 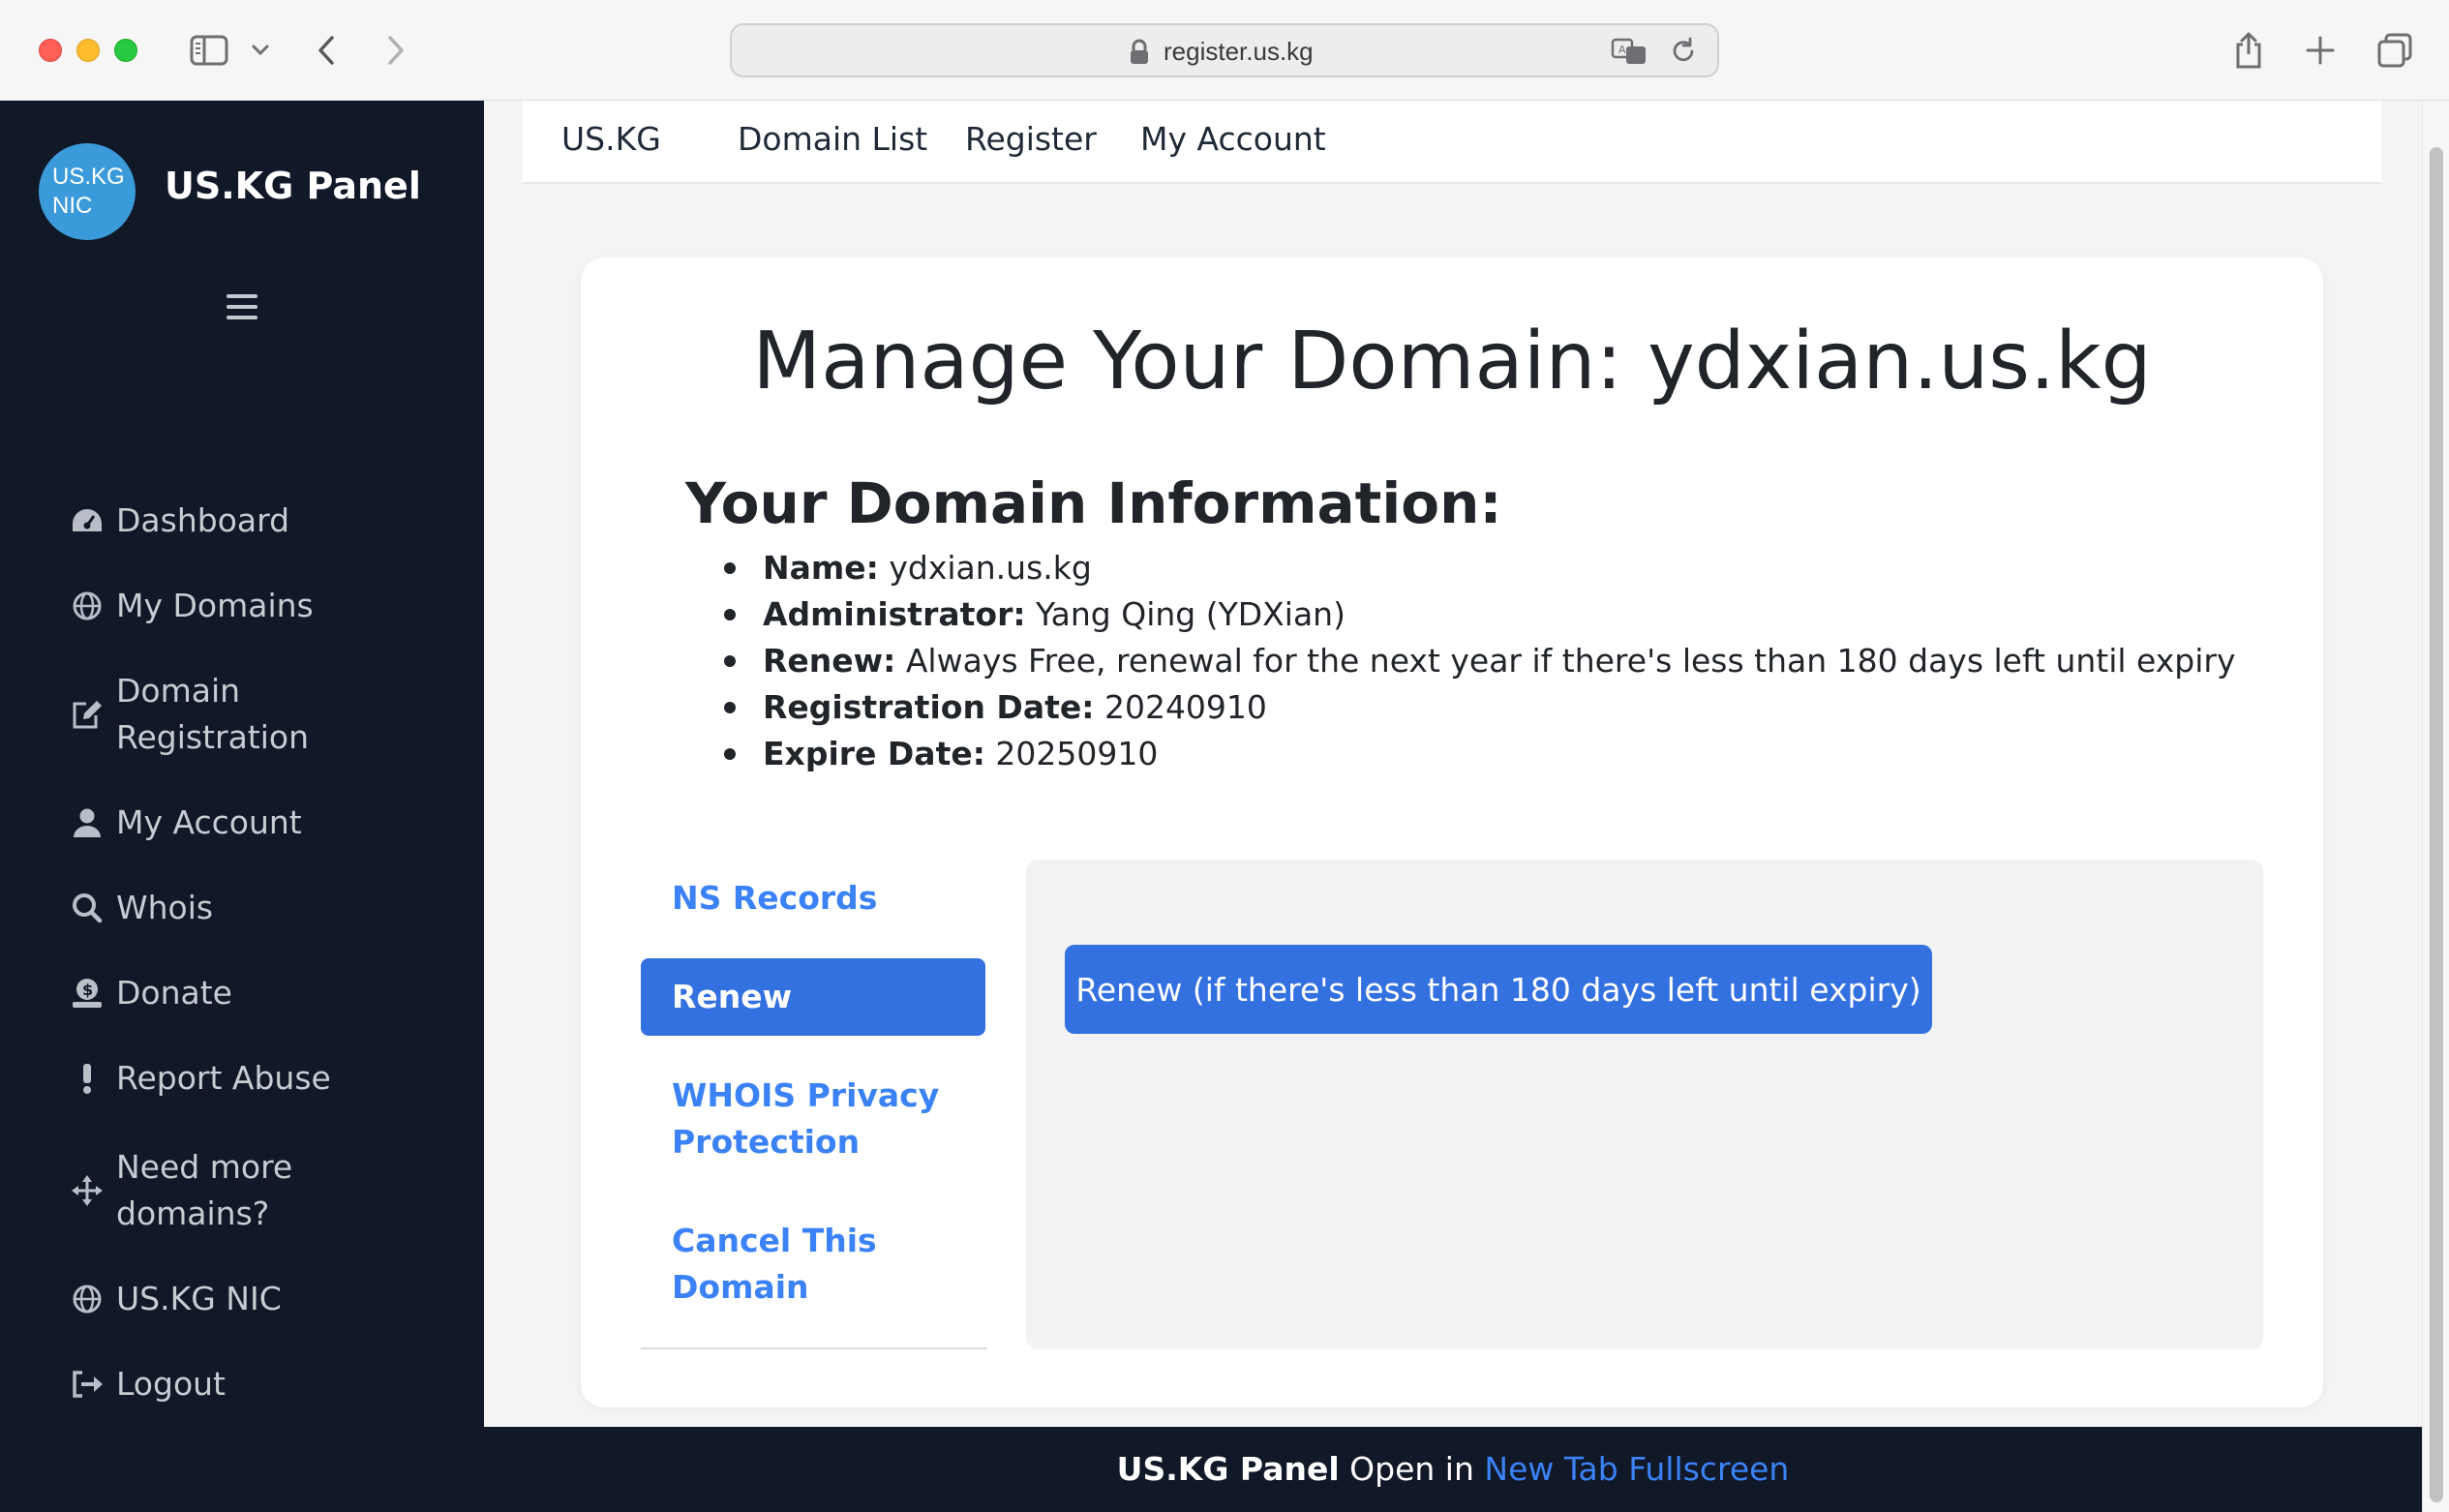 What do you see at coordinates (2320, 50) in the screenshot?
I see `new-tab-icon` at bounding box center [2320, 50].